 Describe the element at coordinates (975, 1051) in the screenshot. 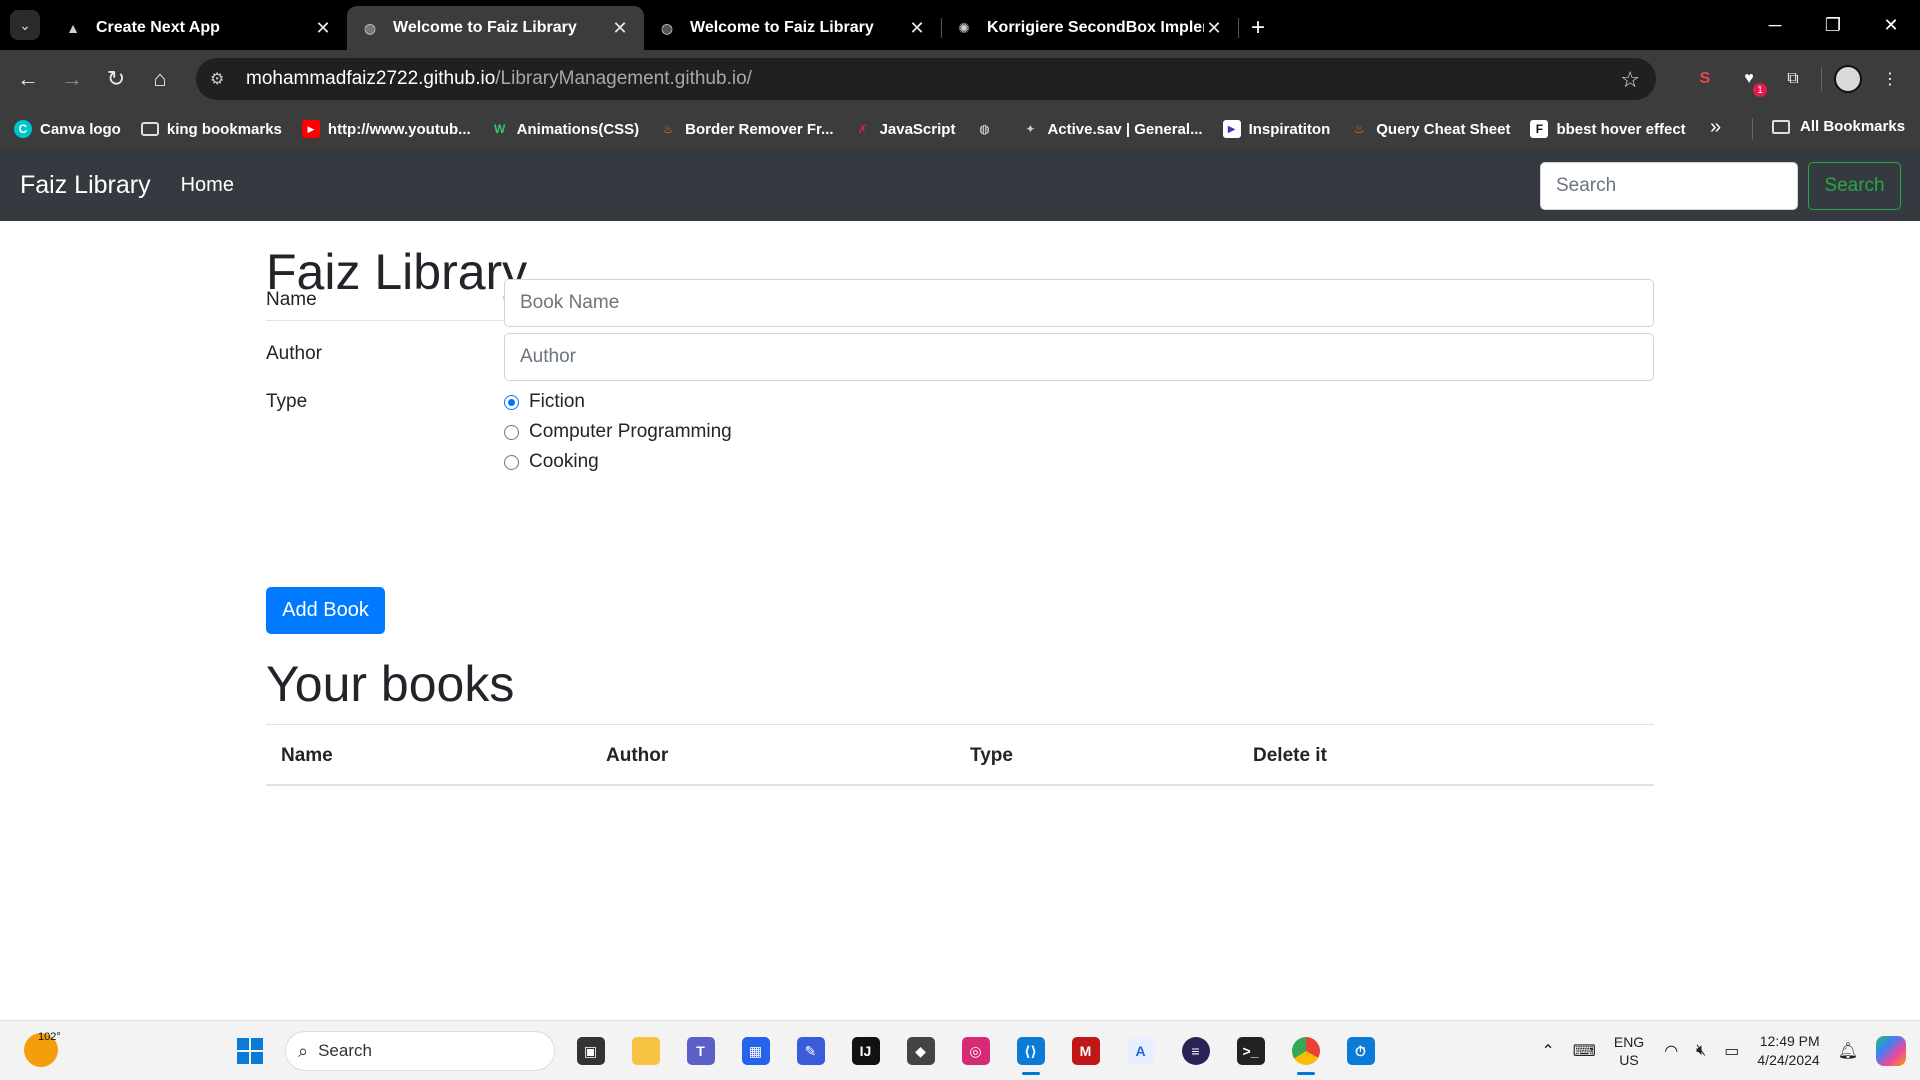

I see `instagram-button: ◎` at that location.